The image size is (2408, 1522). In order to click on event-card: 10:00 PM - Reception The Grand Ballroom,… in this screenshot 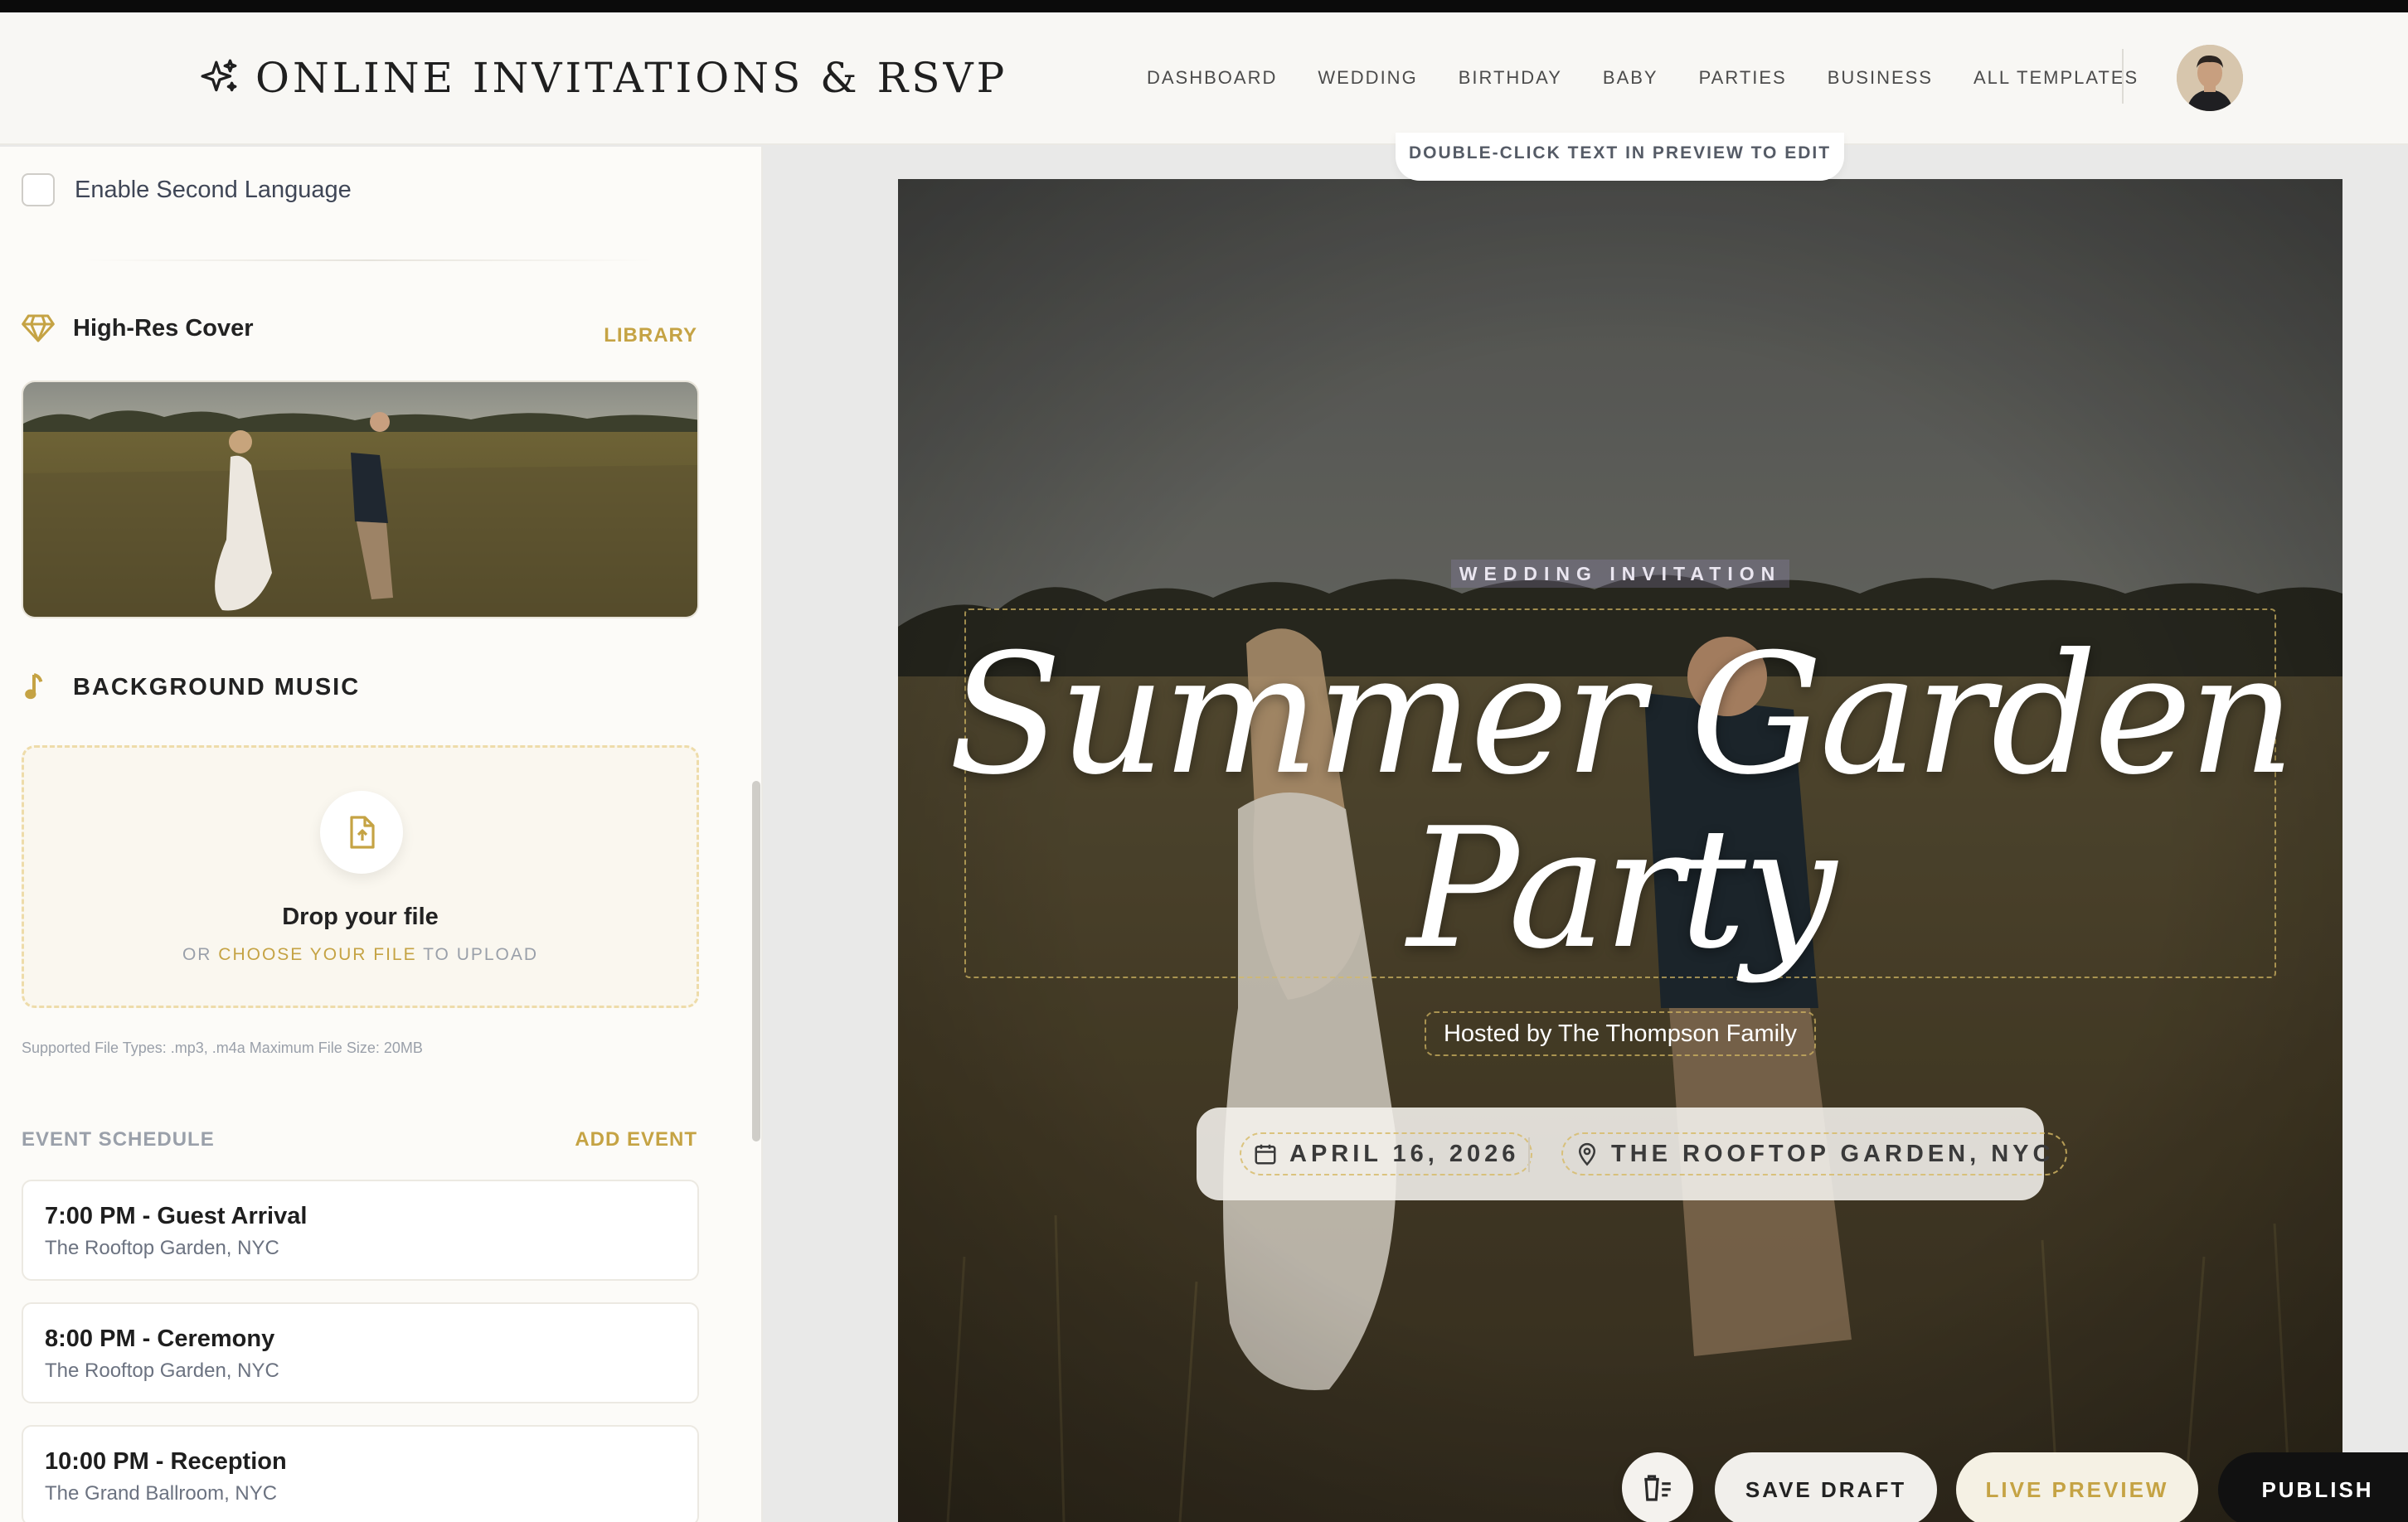, I will do `click(360, 1474)`.